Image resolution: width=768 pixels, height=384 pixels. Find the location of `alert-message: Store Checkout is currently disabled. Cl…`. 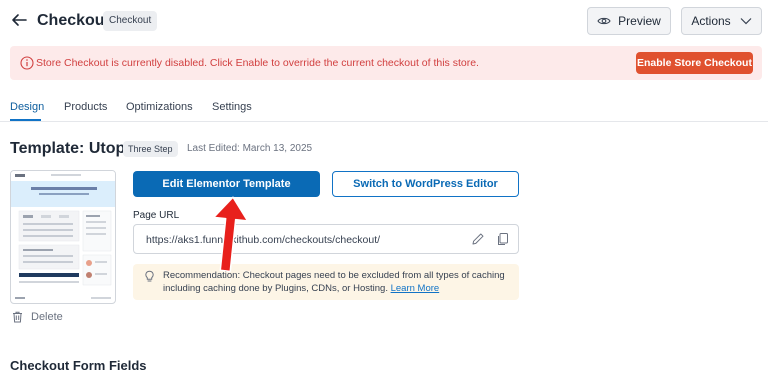

alert-message: Store Checkout is currently disabled. Cl… is located at coordinates (257, 63).